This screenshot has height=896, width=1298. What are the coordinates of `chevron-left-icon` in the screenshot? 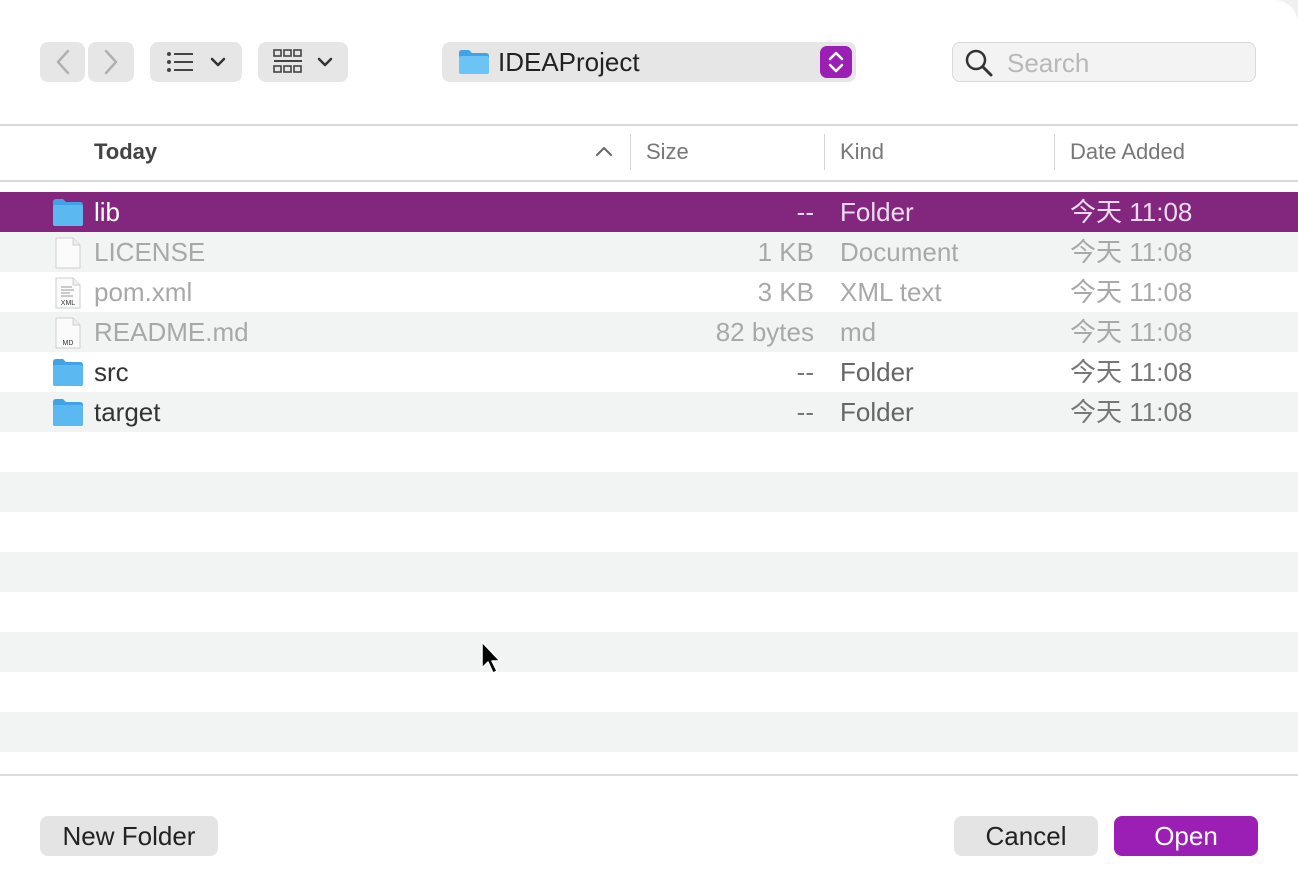 It's located at (62, 62).